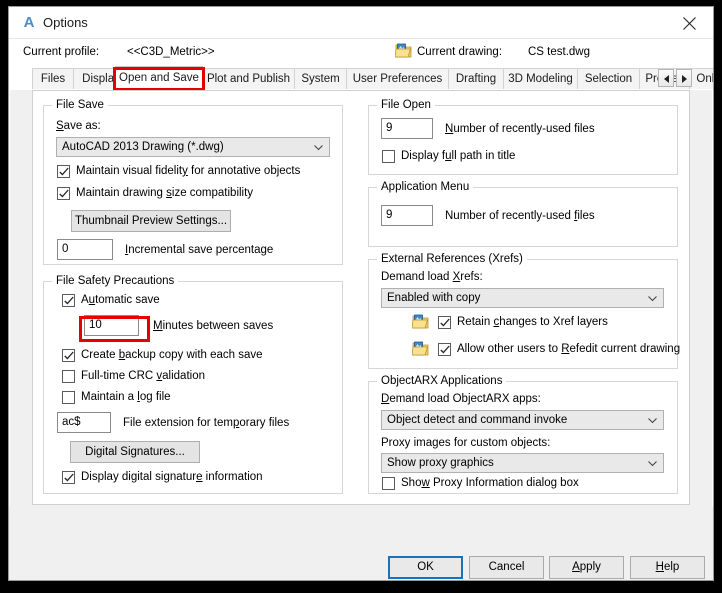  What do you see at coordinates (199, 250) in the screenshot?
I see `incremental-save-percentage-label: Incremental save percentage` at bounding box center [199, 250].